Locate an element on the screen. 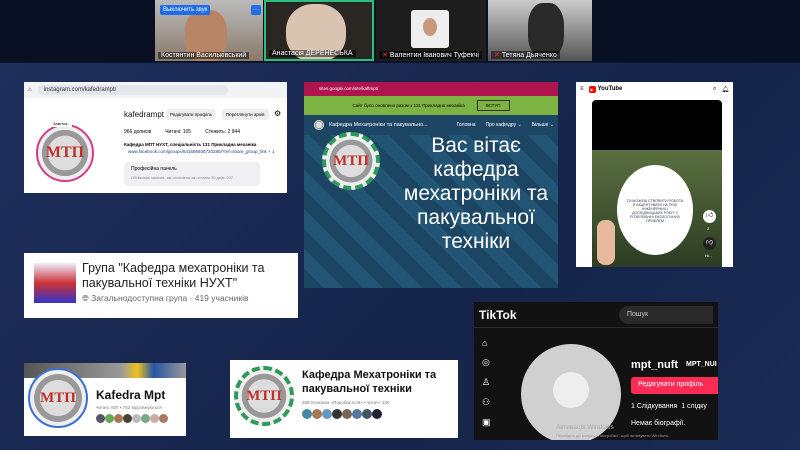 This screenshot has width=800, height=450. video-player is located at coordinates (657, 125).